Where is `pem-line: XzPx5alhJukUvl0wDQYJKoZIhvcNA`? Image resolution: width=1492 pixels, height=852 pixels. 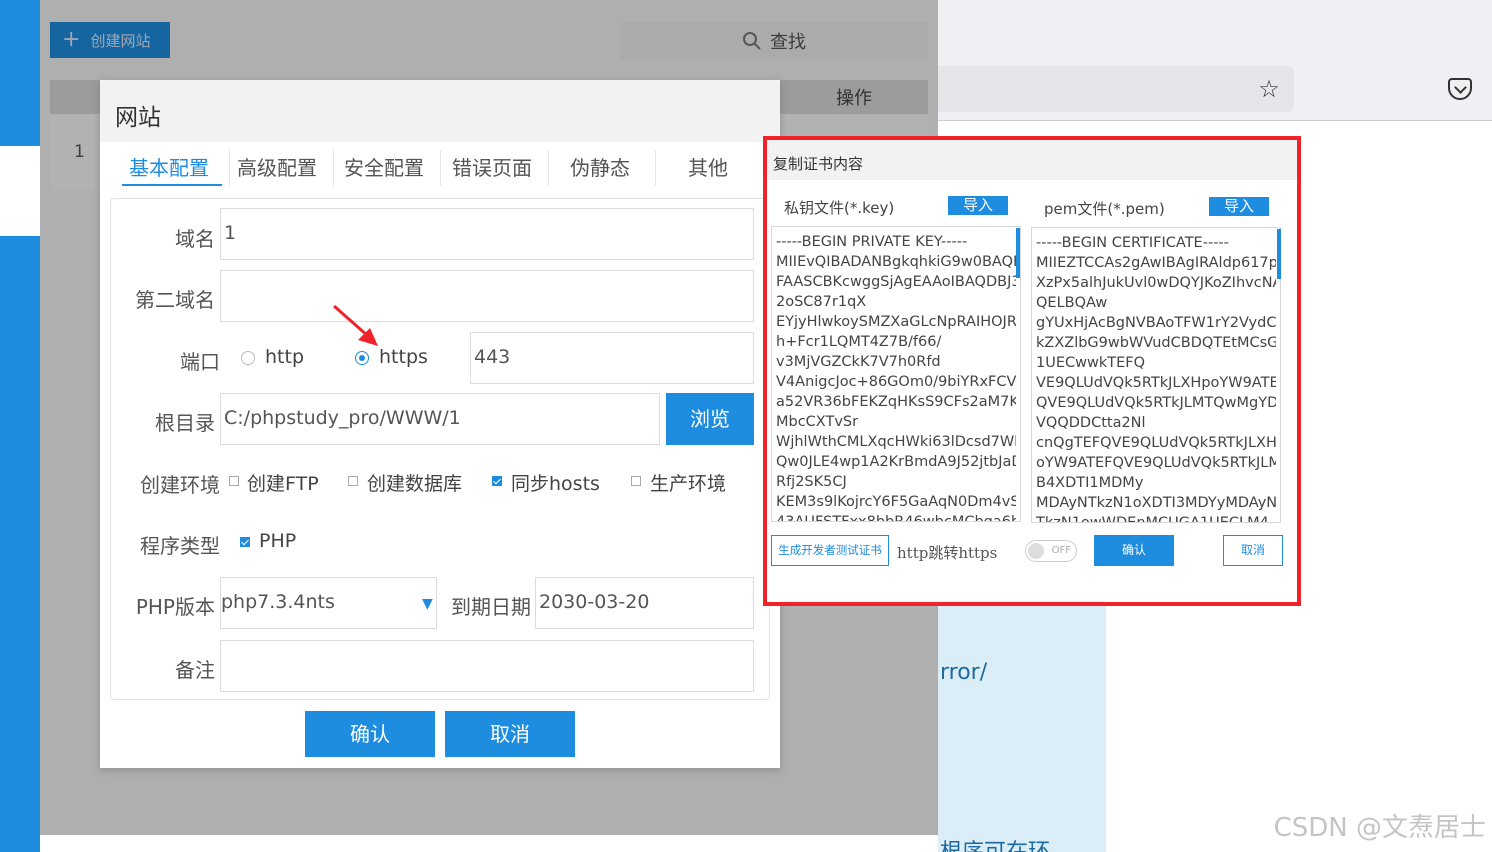
pem-line: XzPx5alhJukUvl0wDQYJKoZIhvcNA is located at coordinates (1156, 283).